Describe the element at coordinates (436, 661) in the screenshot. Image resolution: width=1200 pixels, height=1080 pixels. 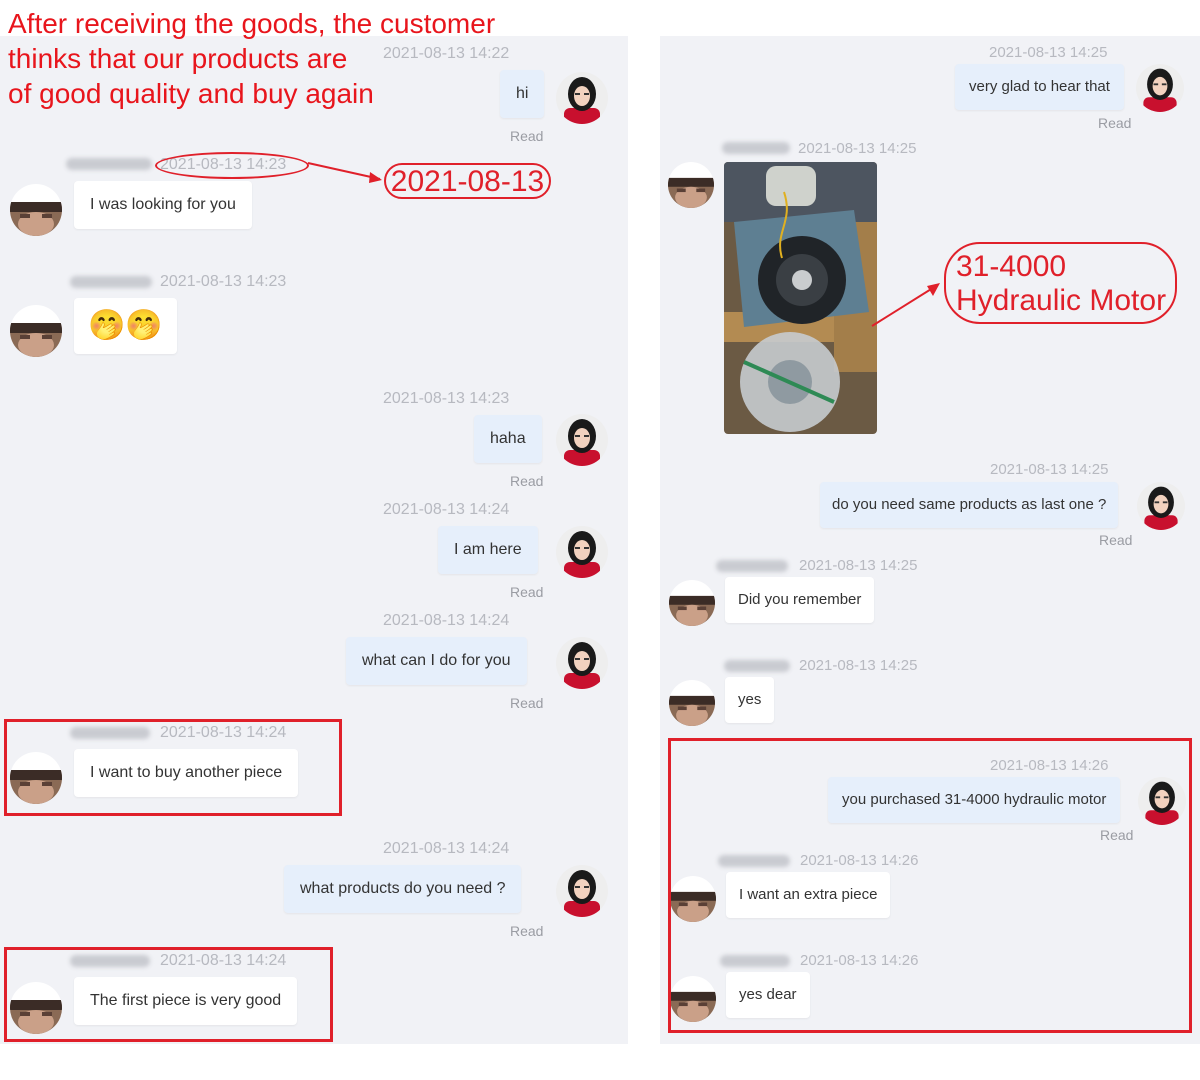
I see `outgoing-message: what can I do for you` at that location.